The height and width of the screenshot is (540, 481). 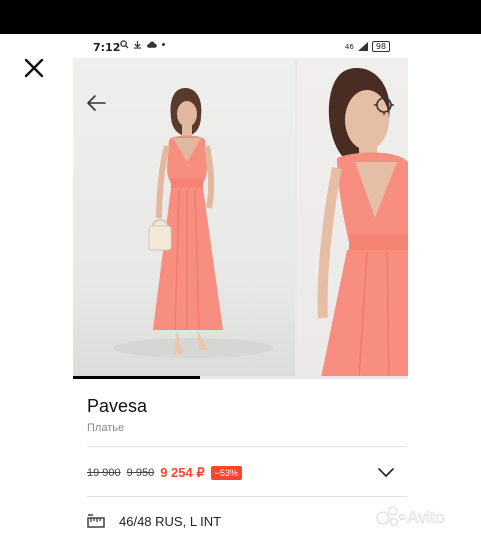 What do you see at coordinates (143, 44) in the screenshot?
I see `status-icons-left` at bounding box center [143, 44].